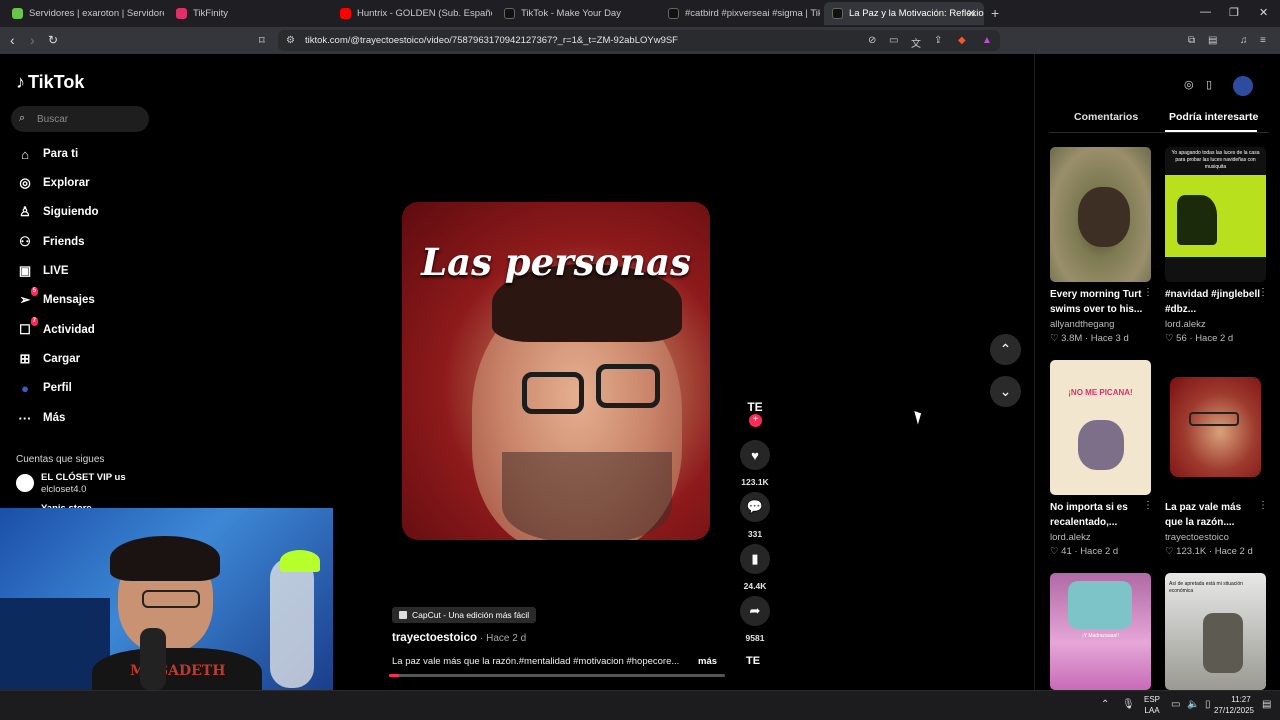 The image size is (1280, 720). Describe the element at coordinates (86, 154) in the screenshot. I see `sidebar-item-para-ti: ⌂ Para ti` at that location.